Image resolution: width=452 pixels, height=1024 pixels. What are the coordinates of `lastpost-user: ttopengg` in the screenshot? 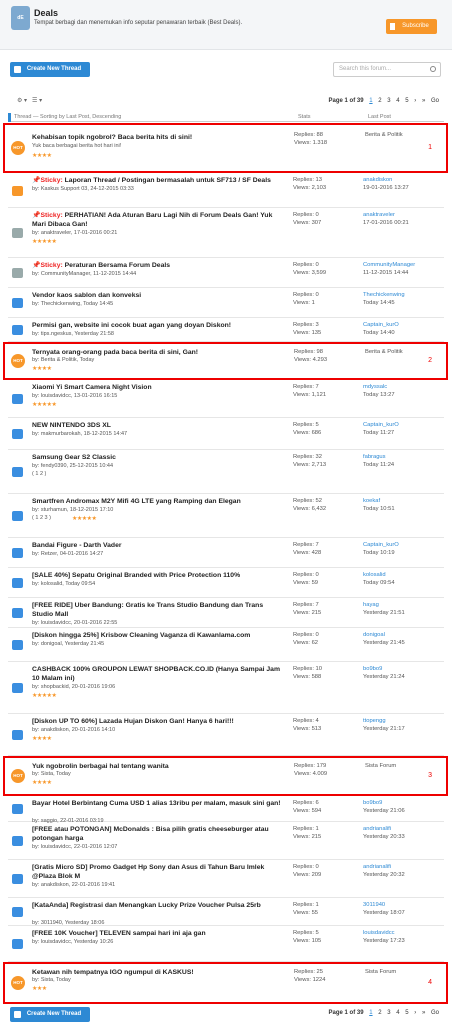 It's located at (384, 721).